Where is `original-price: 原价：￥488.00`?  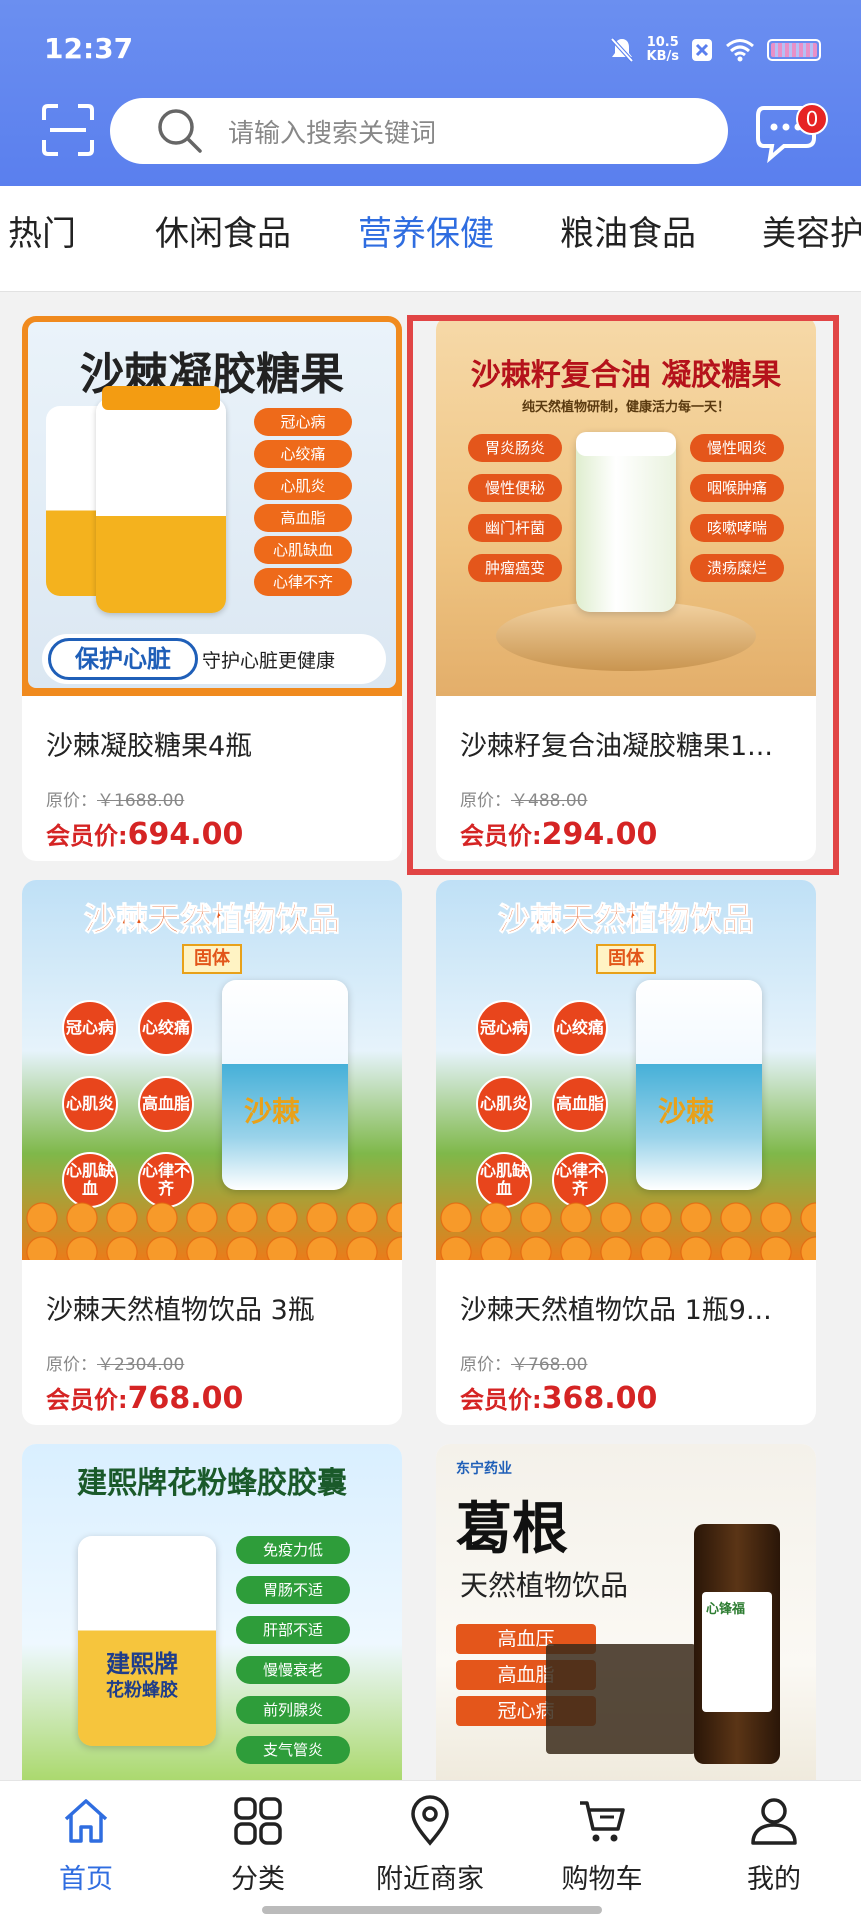 original-price: 原价：￥488.00 is located at coordinates (523, 798).